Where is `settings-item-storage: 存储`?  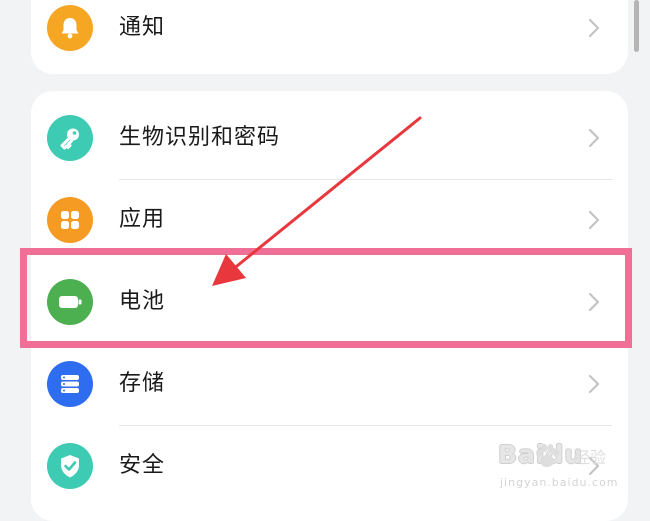
settings-item-storage: 存储 is located at coordinates (329, 384).